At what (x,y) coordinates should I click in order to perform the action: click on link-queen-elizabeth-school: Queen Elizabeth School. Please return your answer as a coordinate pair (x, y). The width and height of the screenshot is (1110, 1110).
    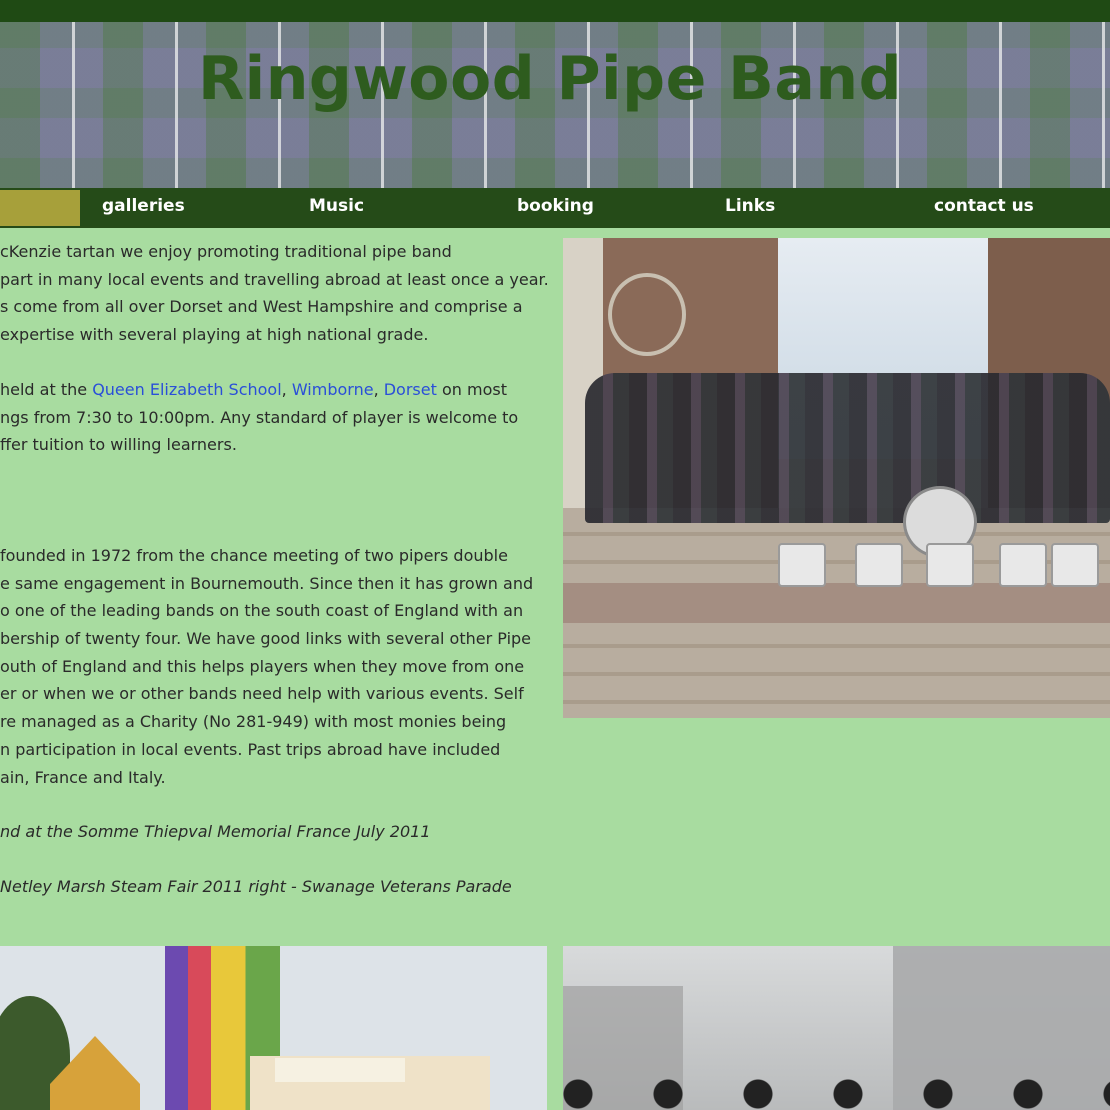
    Looking at the image, I should click on (186, 389).